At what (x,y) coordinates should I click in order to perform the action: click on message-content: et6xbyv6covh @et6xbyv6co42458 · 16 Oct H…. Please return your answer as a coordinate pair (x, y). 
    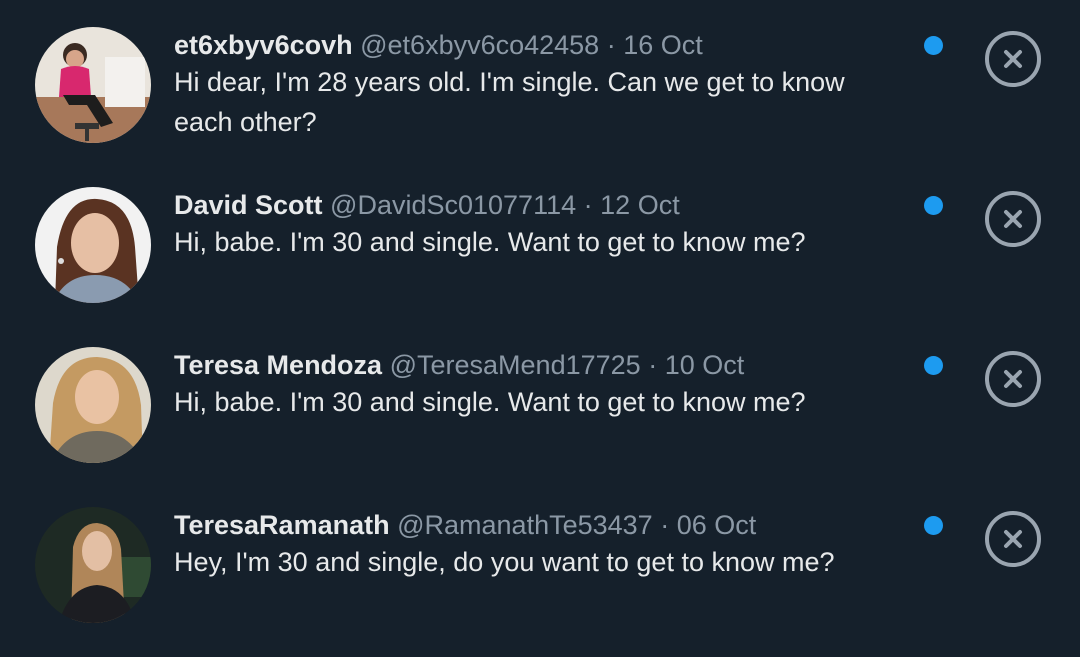
    Looking at the image, I should click on (539, 85).